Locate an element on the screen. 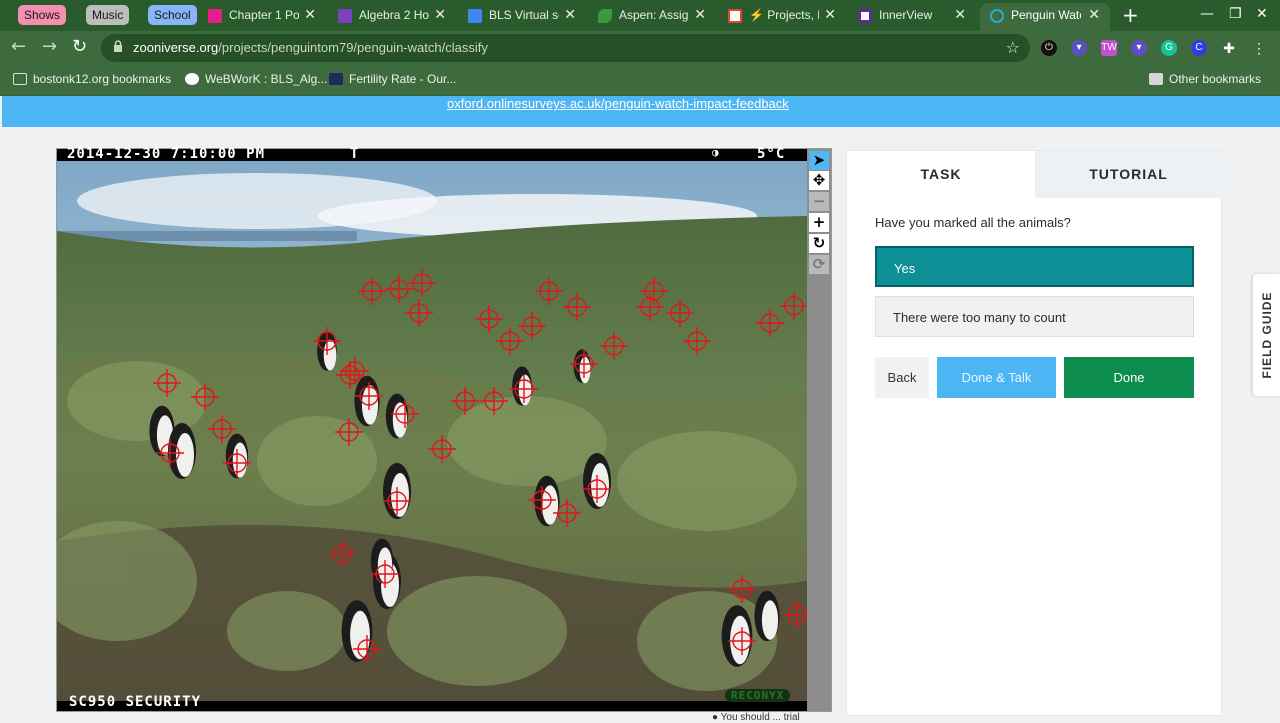 This screenshot has width=1280, height=723. back-button: Back is located at coordinates (902, 377).